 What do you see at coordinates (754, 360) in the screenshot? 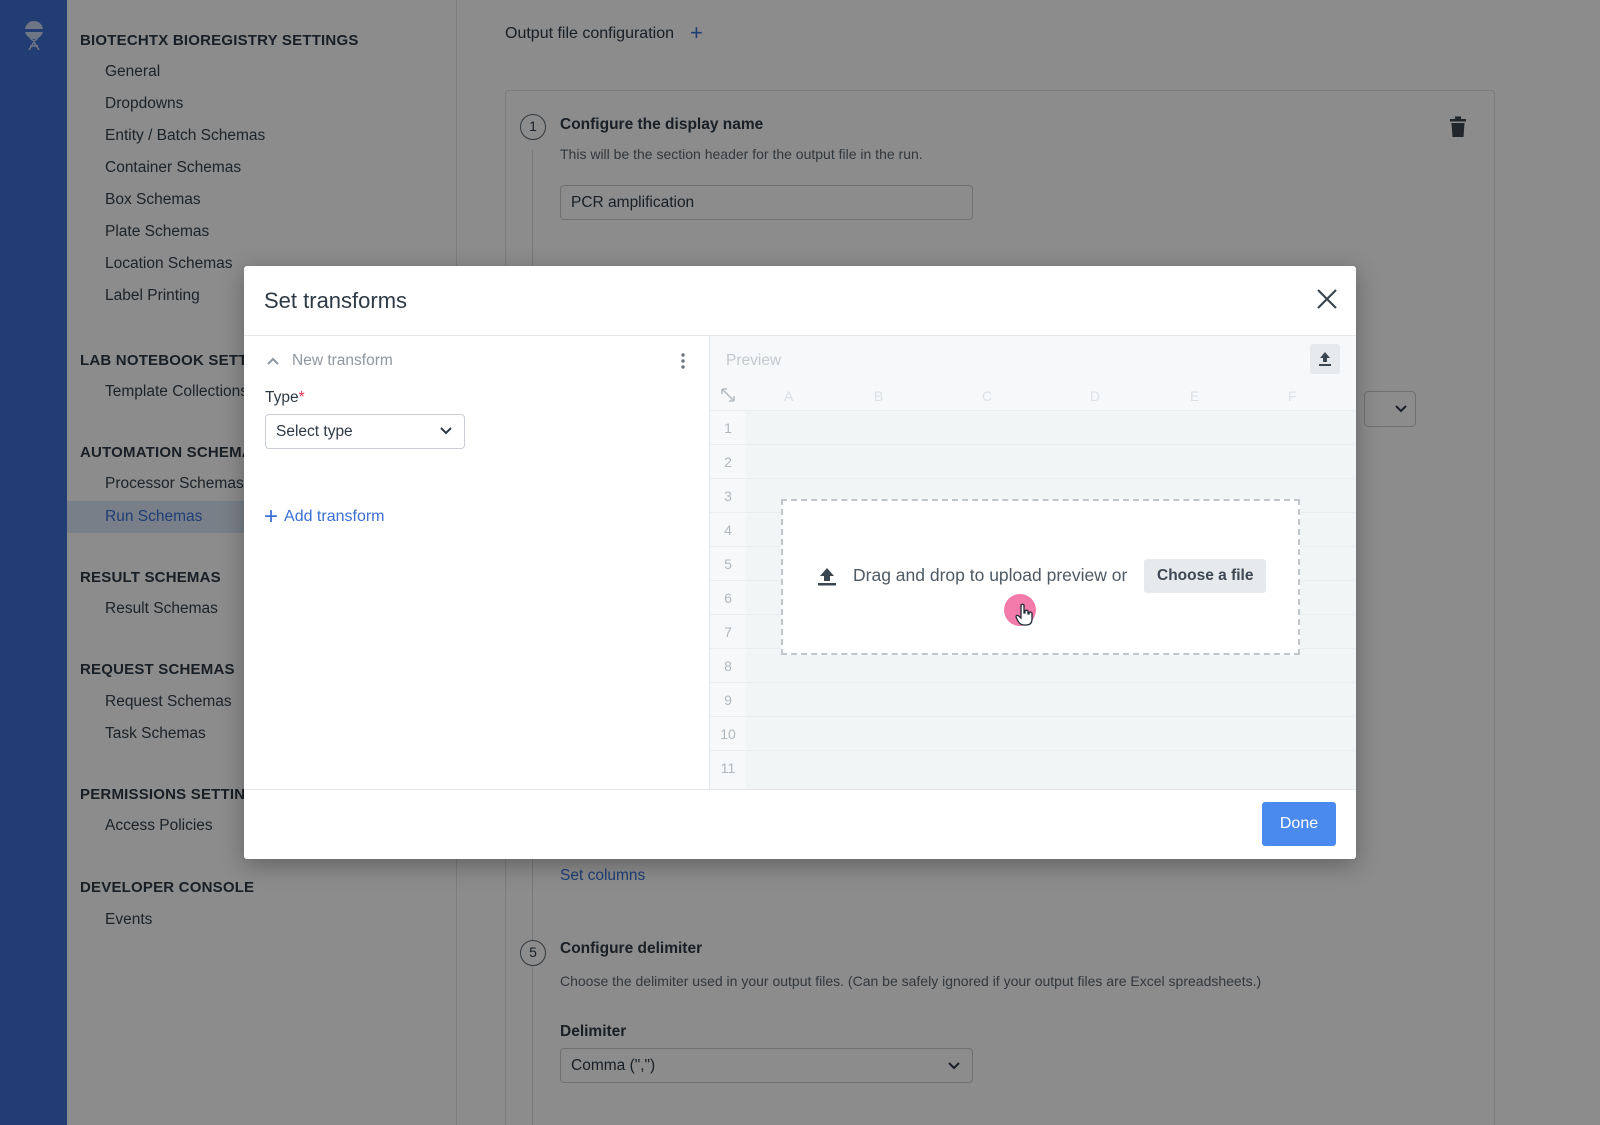
I see `preview-title: Preview` at bounding box center [754, 360].